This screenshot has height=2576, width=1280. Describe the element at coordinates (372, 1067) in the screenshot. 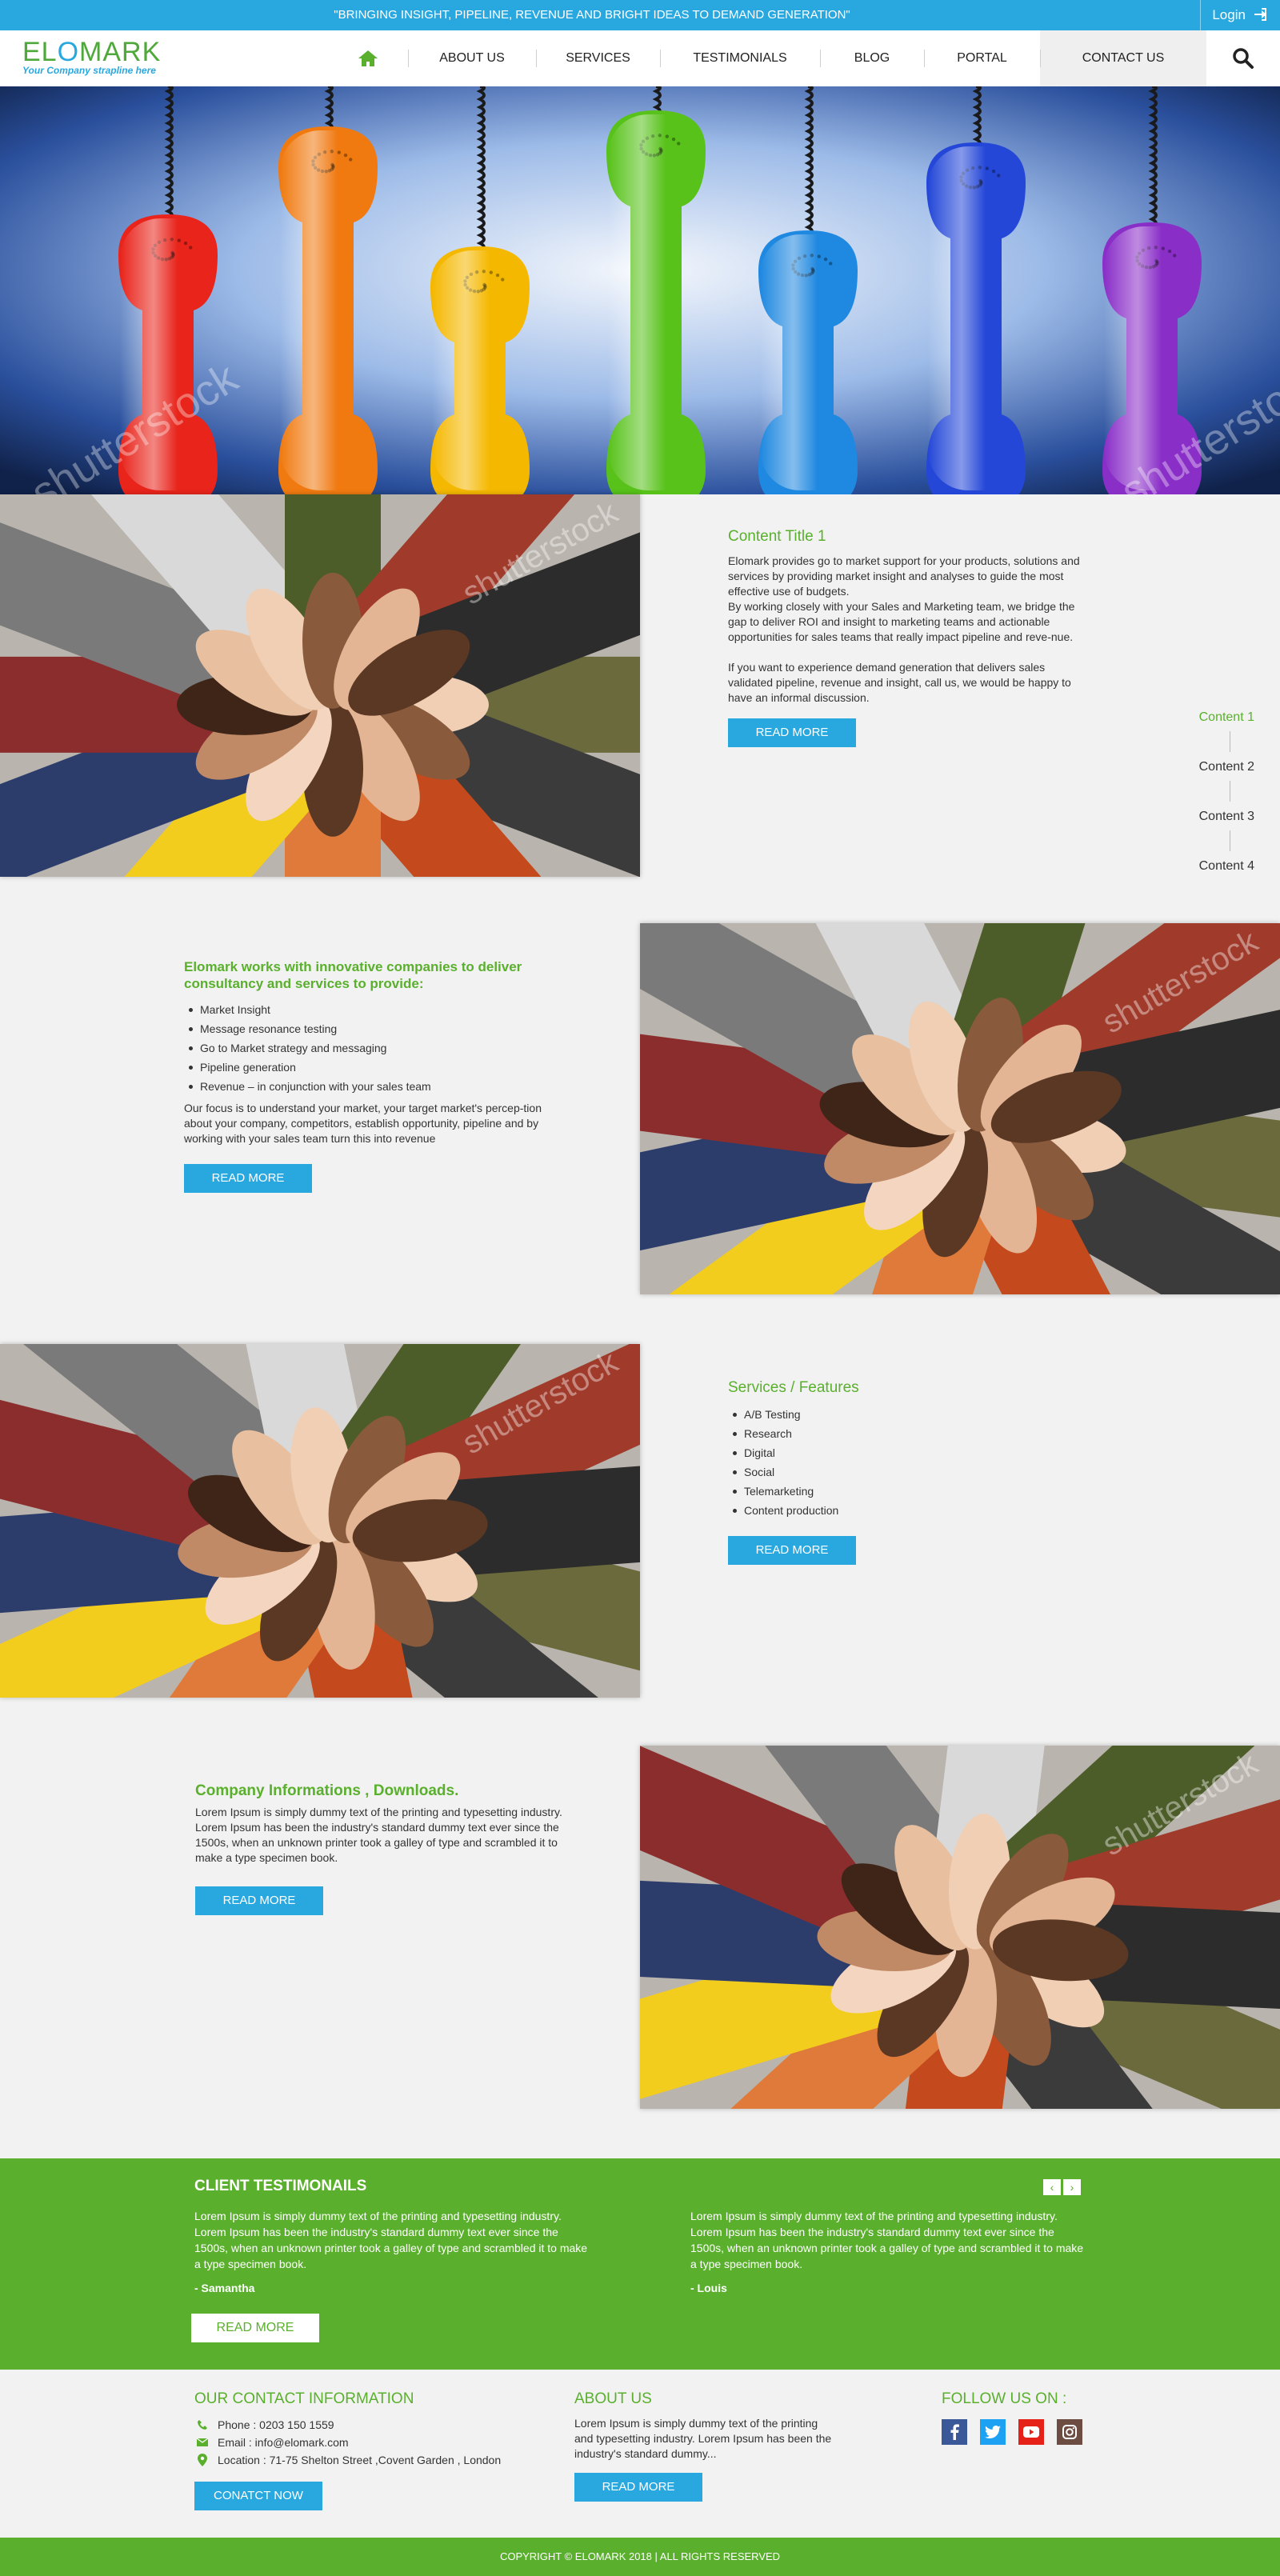

I see `list-item: Pipeline generation` at that location.